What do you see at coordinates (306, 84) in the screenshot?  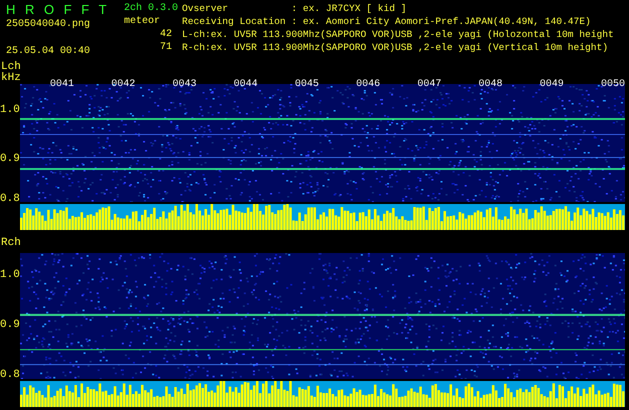 I see `time-label: 0045` at bounding box center [306, 84].